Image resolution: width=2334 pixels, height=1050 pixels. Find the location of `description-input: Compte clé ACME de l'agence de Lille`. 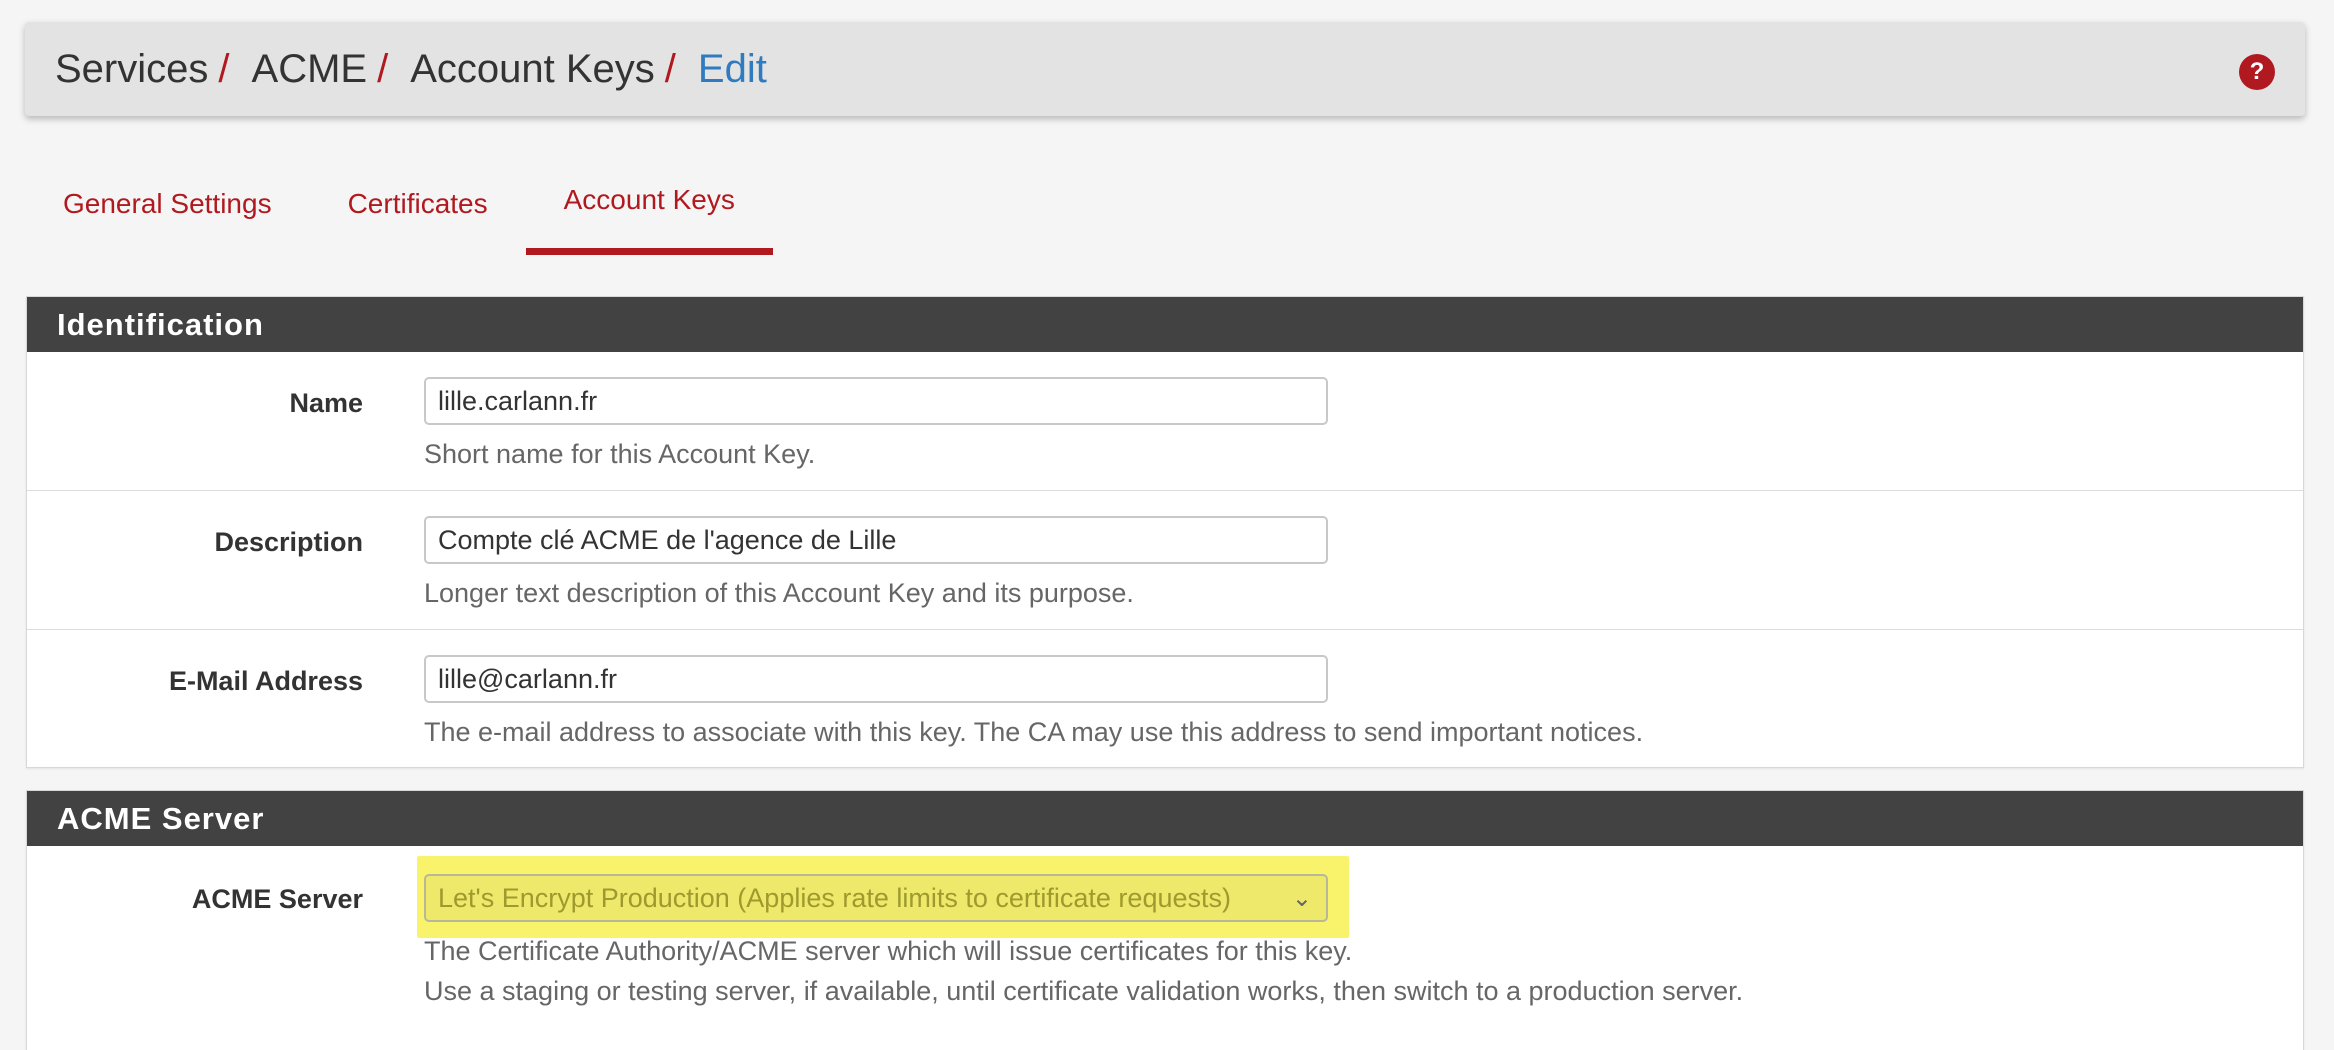

description-input: Compte clé ACME de l'agence de Lille is located at coordinates (876, 540).